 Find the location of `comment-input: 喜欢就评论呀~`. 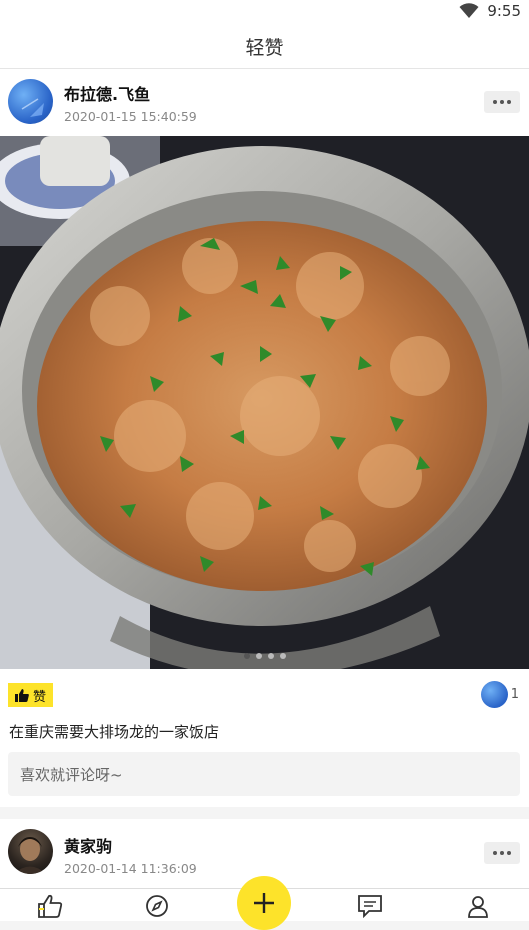

comment-input: 喜欢就评论呀~ is located at coordinates (264, 774).